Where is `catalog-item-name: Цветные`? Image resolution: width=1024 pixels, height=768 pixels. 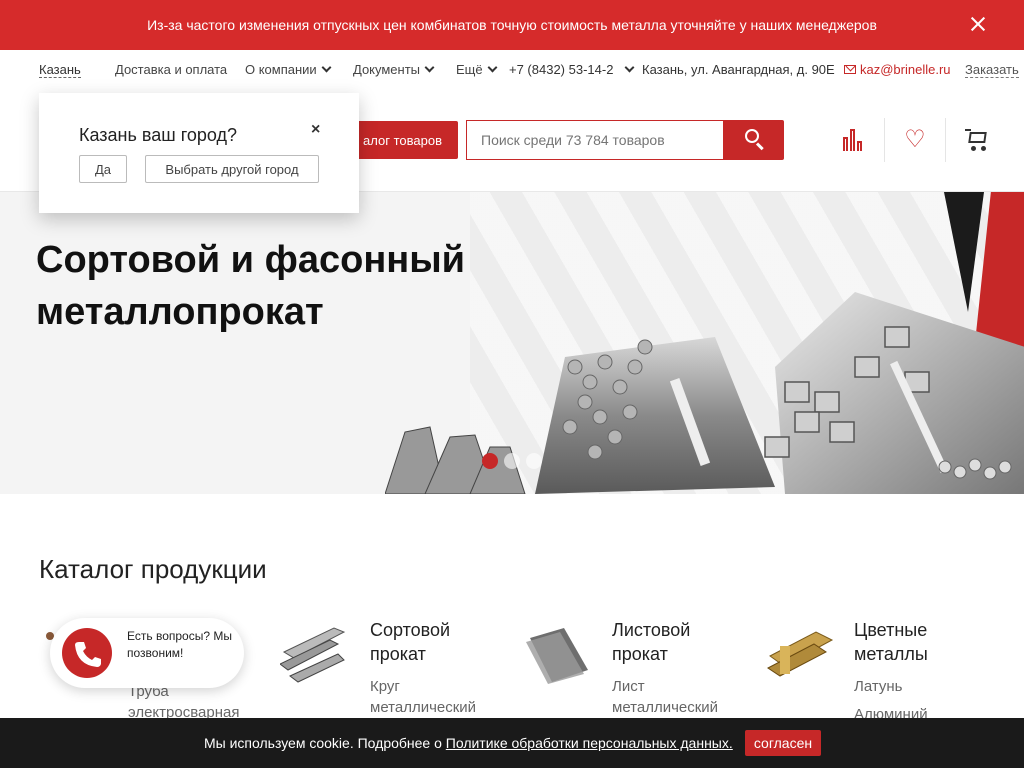
catalog-item-name: Цветные is located at coordinates (891, 630).